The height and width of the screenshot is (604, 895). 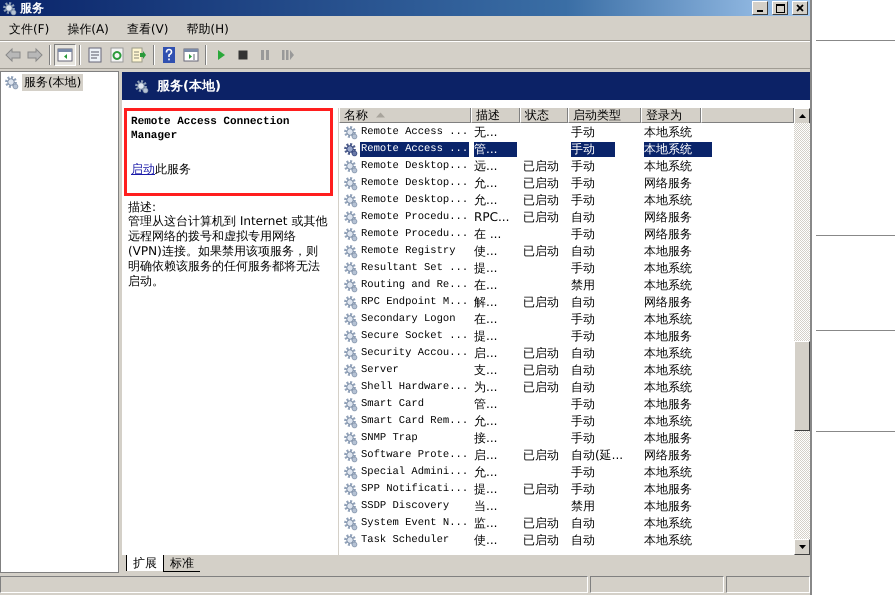 I want to click on start-link: 启动, so click(x=143, y=169).